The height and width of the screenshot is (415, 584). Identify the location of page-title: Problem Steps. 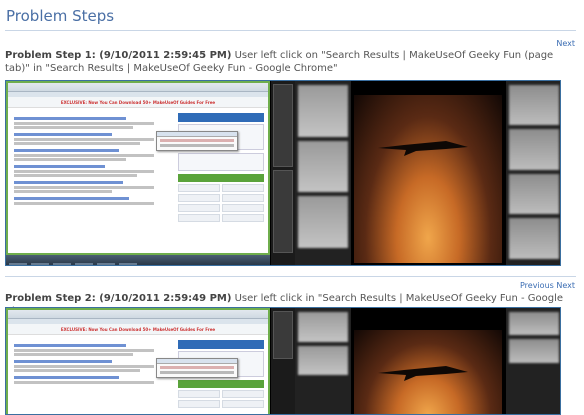
(60, 16).